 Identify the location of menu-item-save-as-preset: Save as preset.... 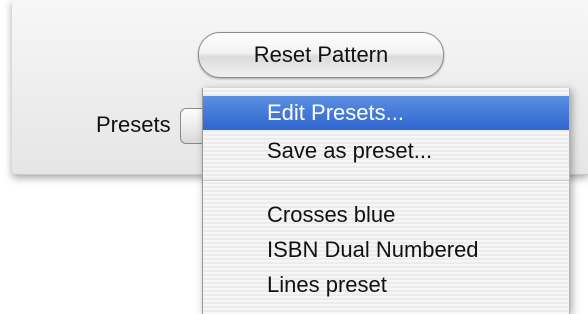
(386, 151).